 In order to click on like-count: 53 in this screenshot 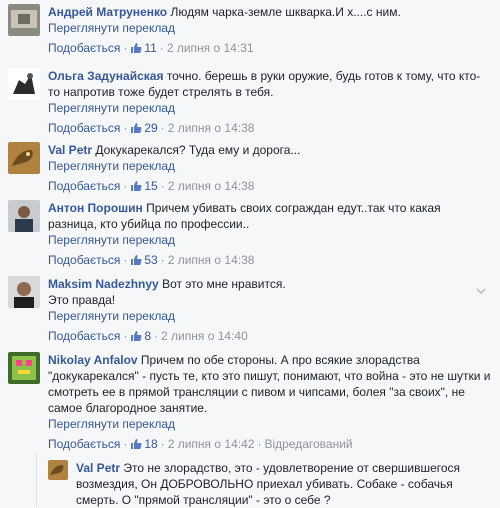, I will do `click(144, 260)`.